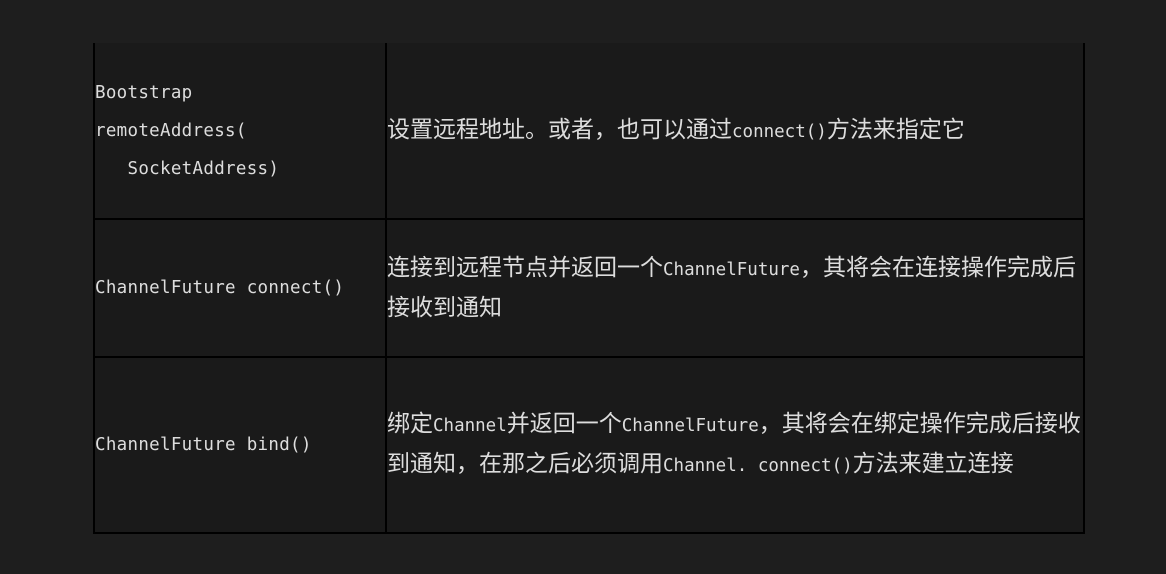  I want to click on inline-code: Channel. connect(), so click(758, 466).